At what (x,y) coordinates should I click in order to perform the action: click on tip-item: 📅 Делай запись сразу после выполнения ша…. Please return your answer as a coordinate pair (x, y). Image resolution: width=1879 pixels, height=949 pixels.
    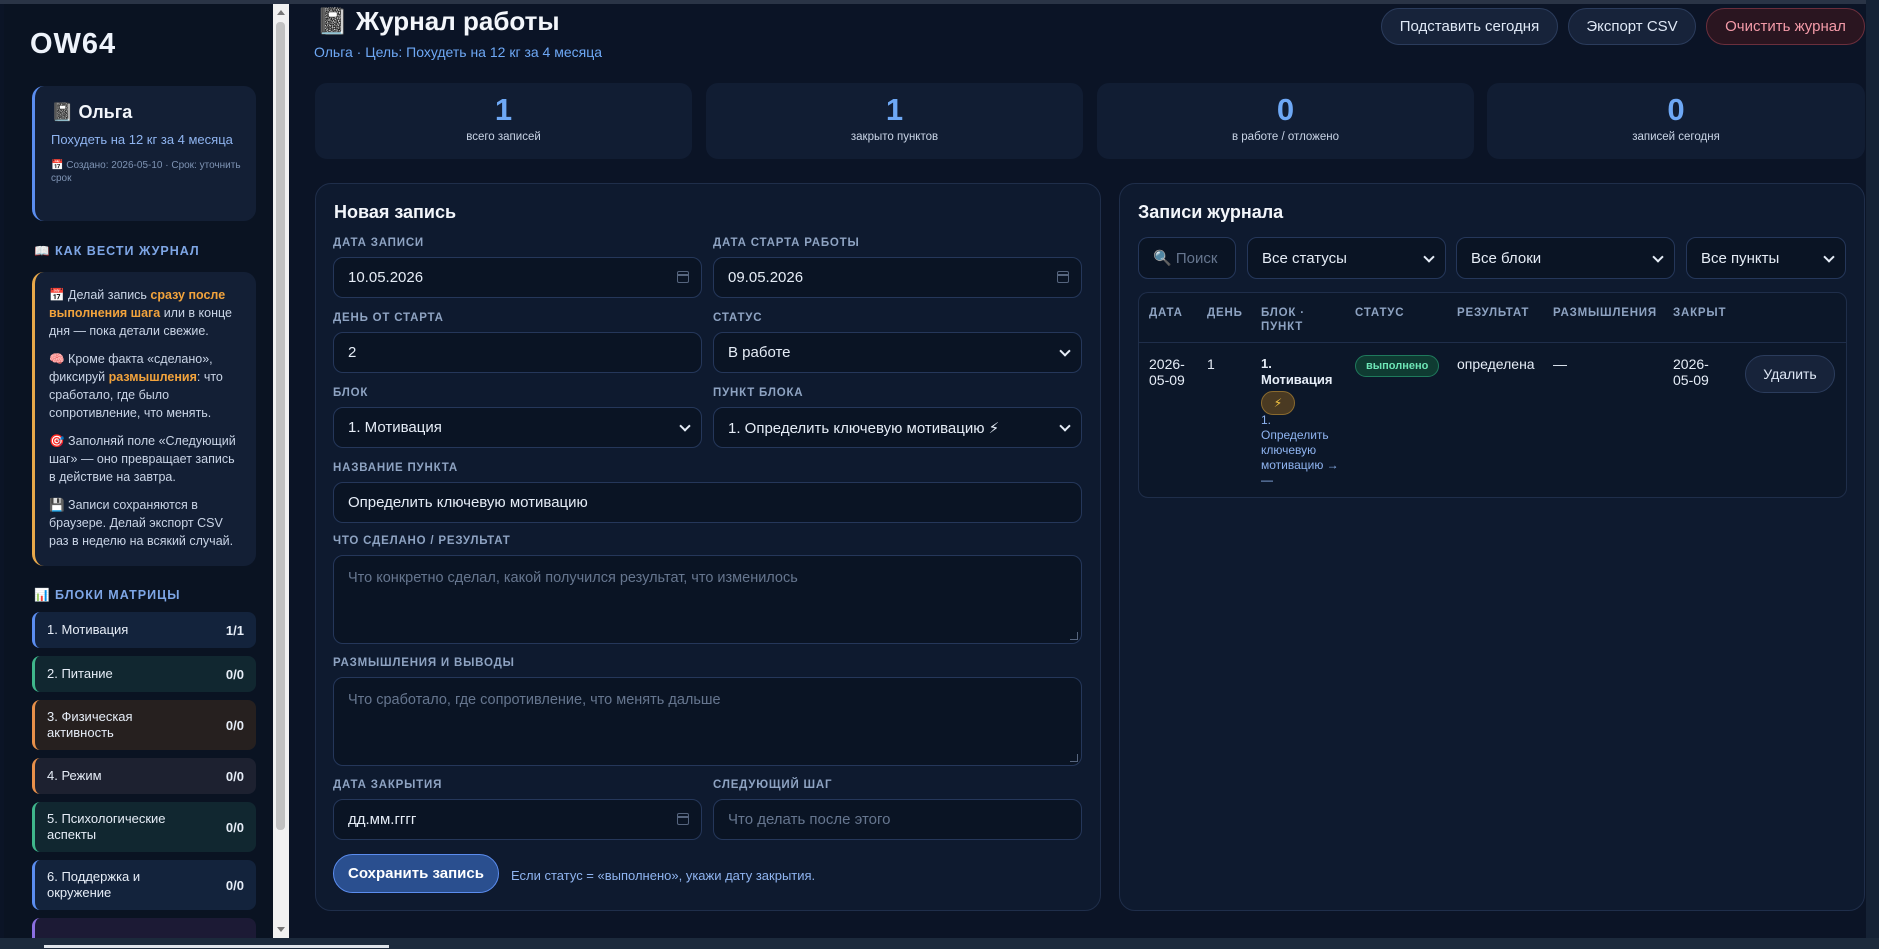
    Looking at the image, I should click on (140, 313).